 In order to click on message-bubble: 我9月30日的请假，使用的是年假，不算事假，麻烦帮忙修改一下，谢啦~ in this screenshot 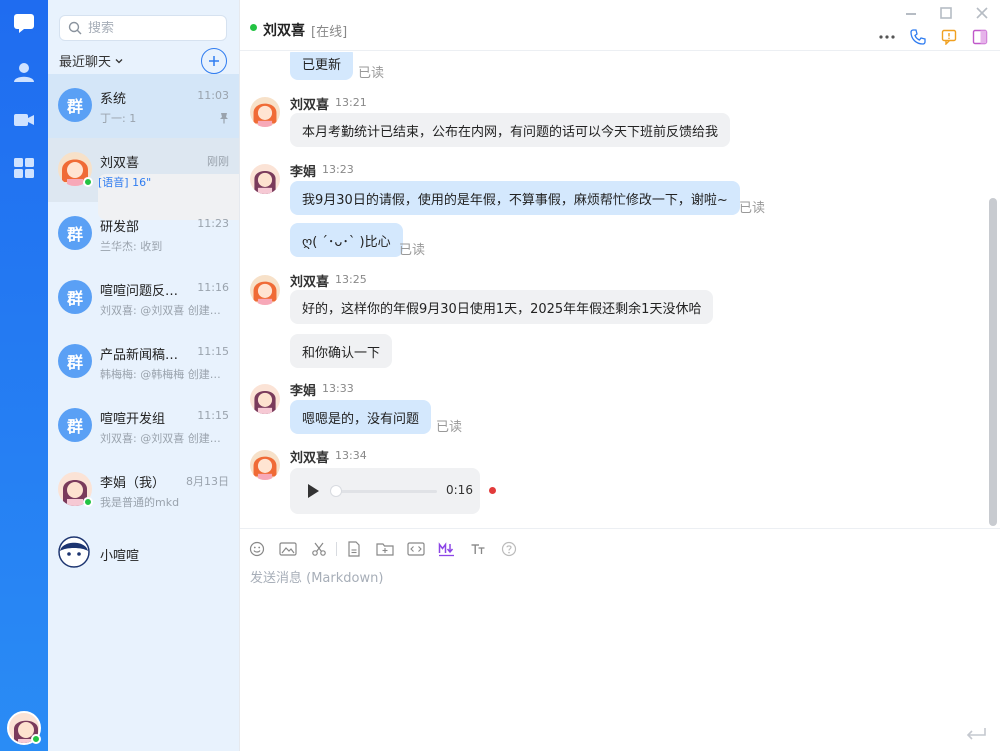, I will do `click(515, 198)`.